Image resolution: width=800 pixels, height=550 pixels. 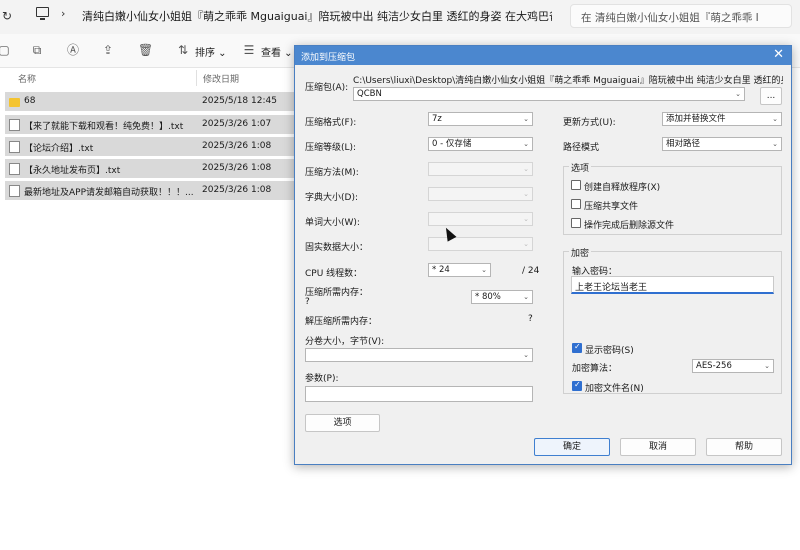 I want to click on rename-icon: Ⓐ, so click(x=73, y=50).